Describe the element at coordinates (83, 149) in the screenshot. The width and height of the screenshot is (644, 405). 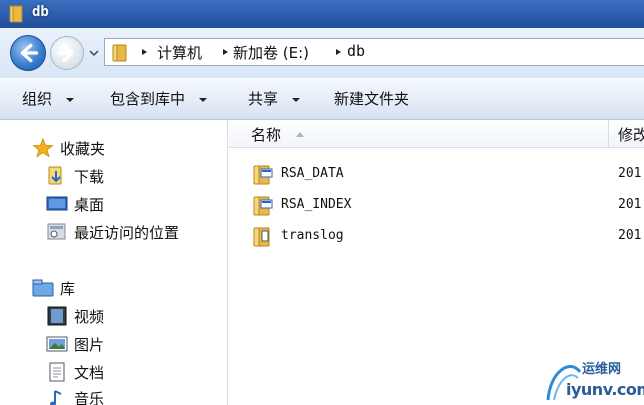
I see `sidebar-item-label: 收藏夹` at that location.